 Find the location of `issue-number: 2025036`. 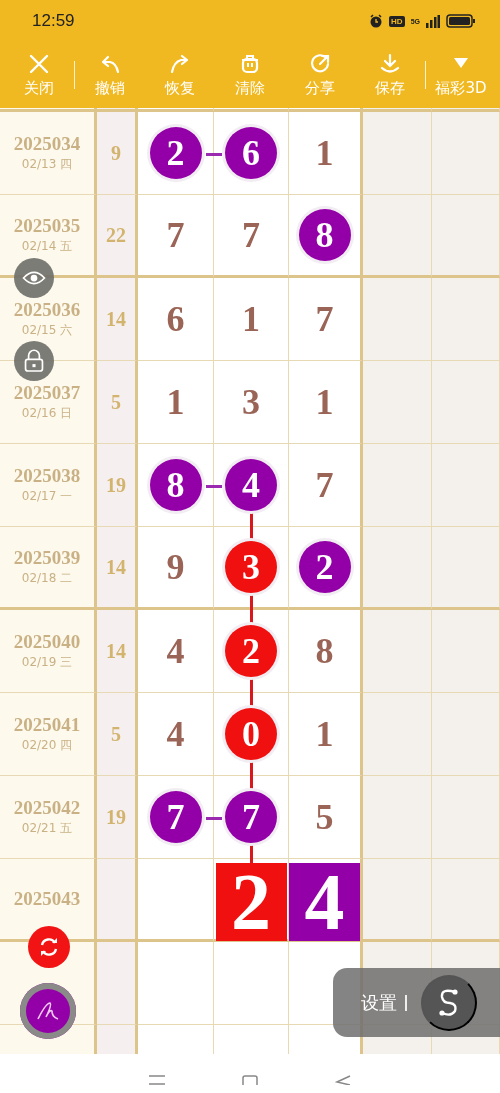

issue-number: 2025036 is located at coordinates (47, 310).